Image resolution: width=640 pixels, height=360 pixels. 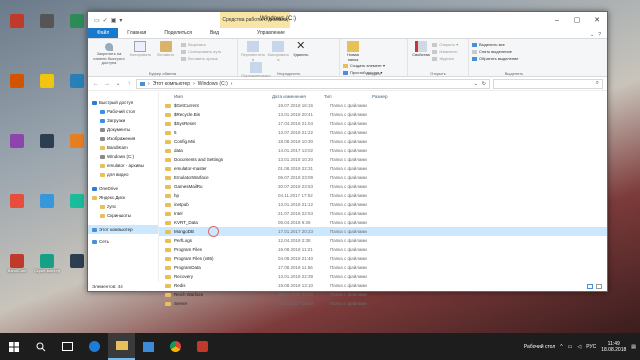 I want to click on file-row: Recovery 13.01.2018 22:39 Папка с файлами, so click(x=383, y=276).